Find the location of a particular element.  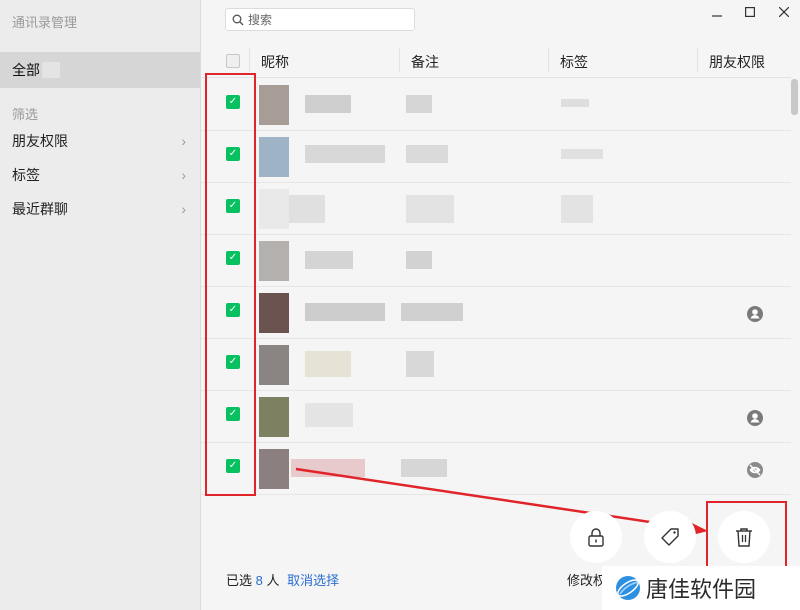

selected-prefix: 已选 is located at coordinates (239, 580).